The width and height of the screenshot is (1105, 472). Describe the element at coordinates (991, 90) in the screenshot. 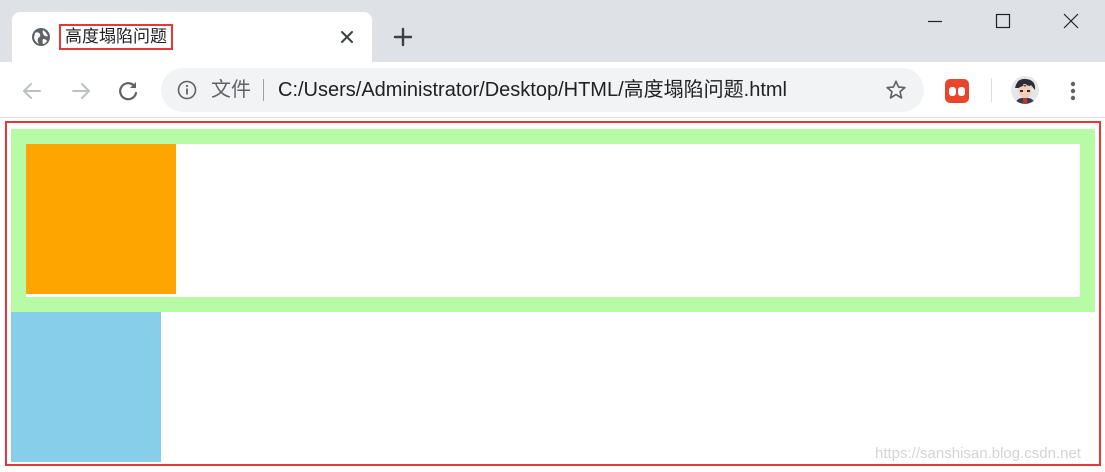

I see `toolbar-divider` at that location.